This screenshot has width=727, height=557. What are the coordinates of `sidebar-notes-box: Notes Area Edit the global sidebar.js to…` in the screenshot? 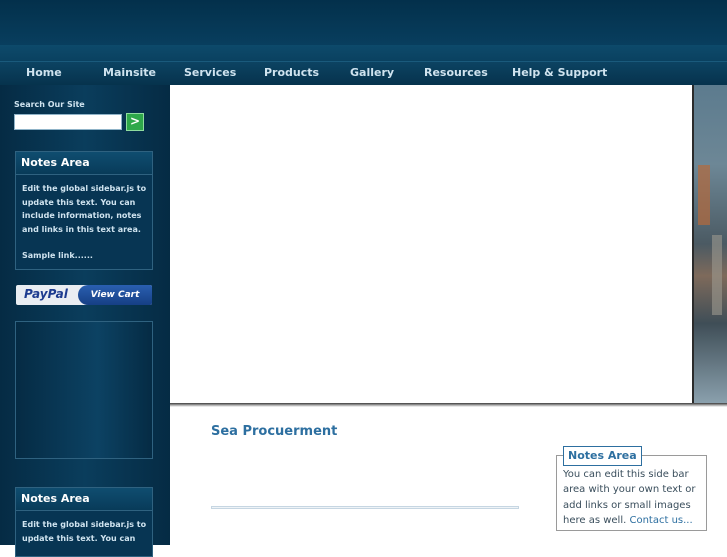 It's located at (84, 210).